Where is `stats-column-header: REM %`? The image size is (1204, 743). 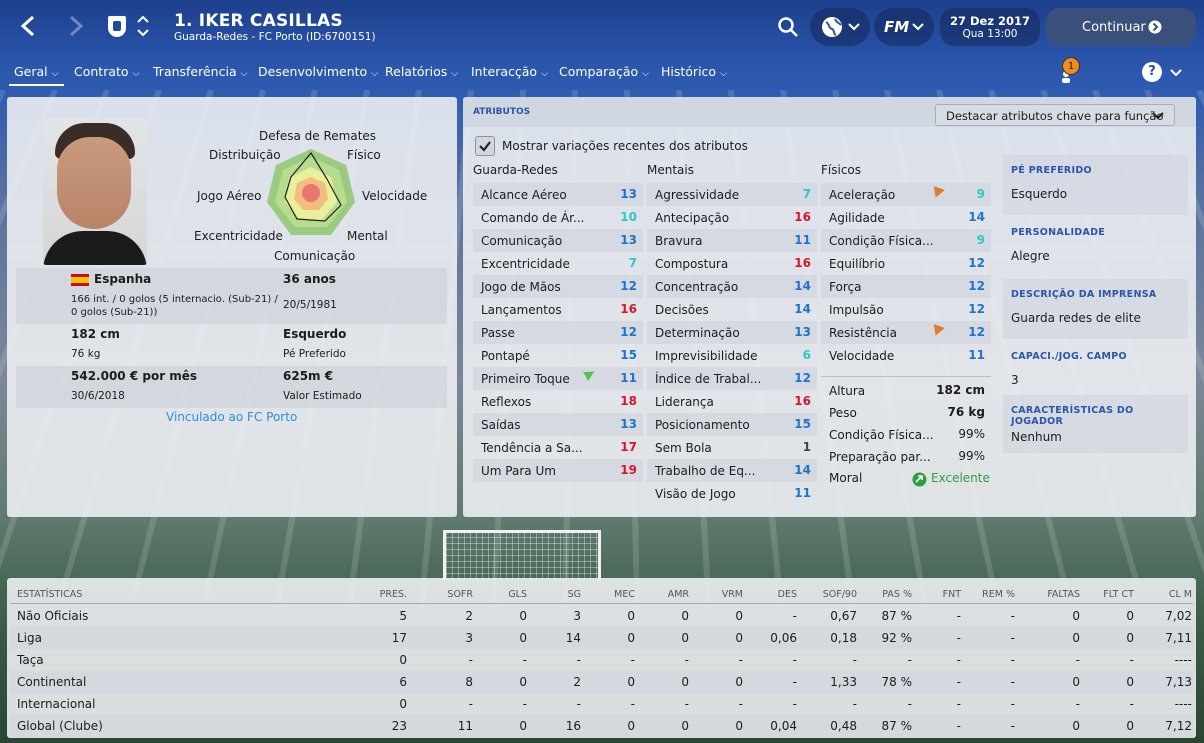
stats-column-header: REM % is located at coordinates (985, 594).